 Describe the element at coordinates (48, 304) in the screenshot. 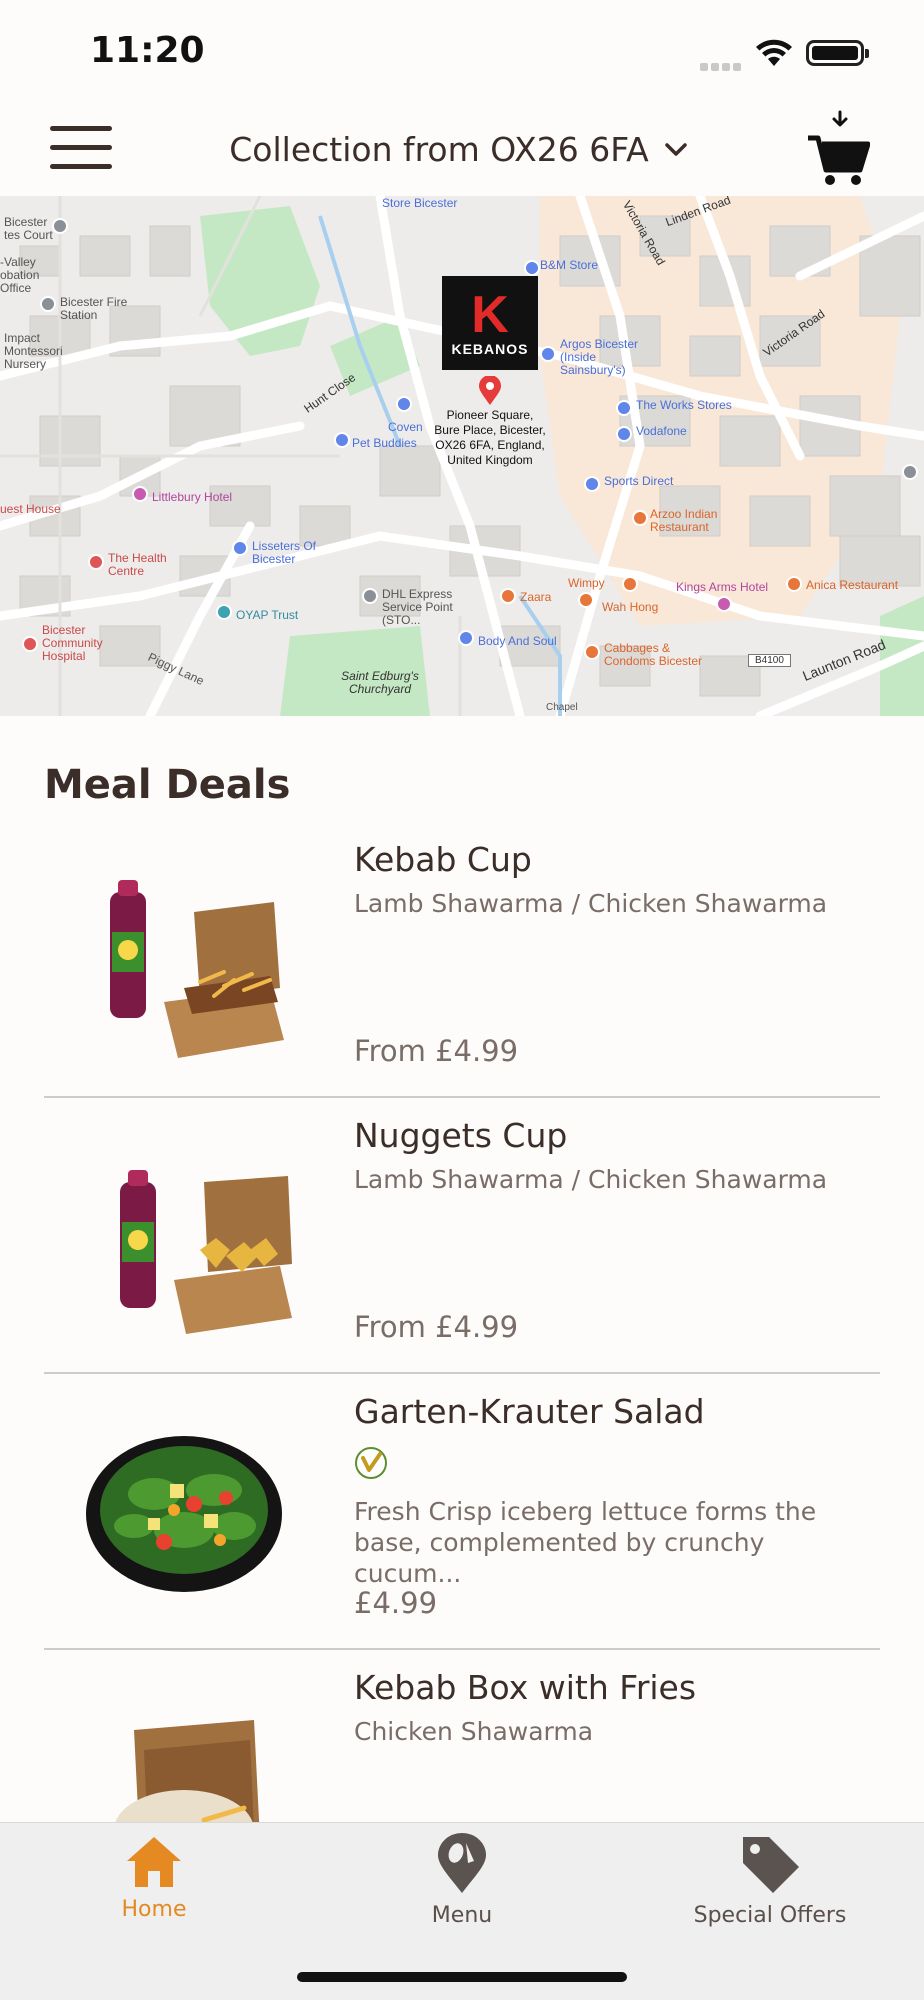

I see `map-poi-fire-station` at that location.